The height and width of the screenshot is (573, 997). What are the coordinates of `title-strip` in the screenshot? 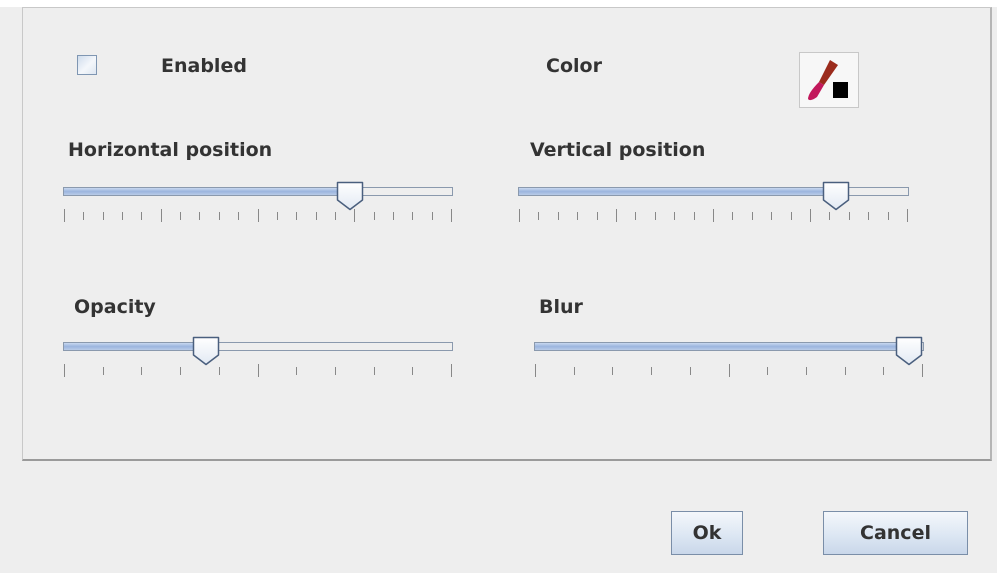 It's located at (498, 3).